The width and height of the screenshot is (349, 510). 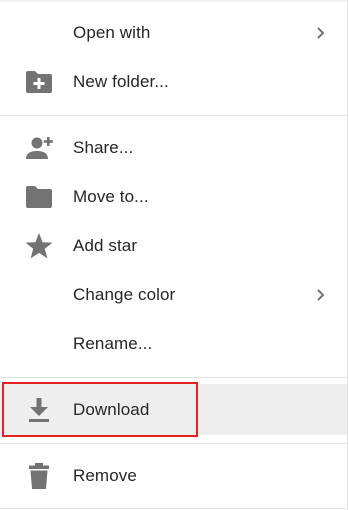 What do you see at coordinates (39, 410) in the screenshot?
I see `download-icon` at bounding box center [39, 410].